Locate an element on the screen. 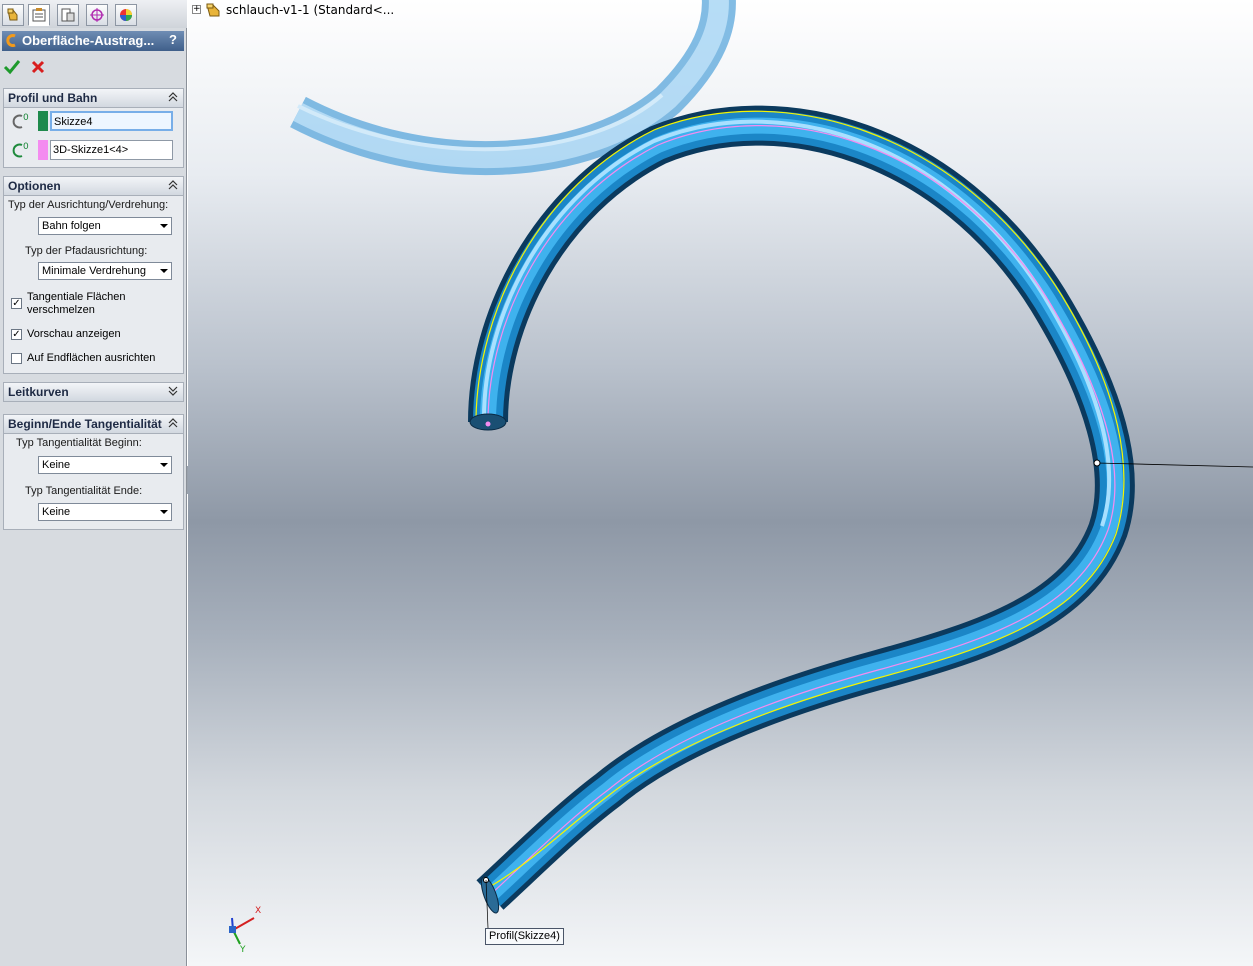 The width and height of the screenshot is (1253, 966). crosshair-icon is located at coordinates (97, 15).